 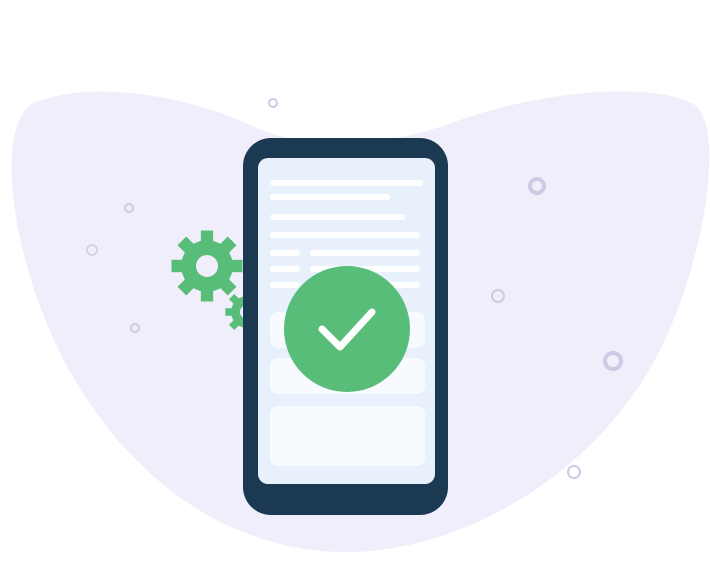 What do you see at coordinates (347, 436) in the screenshot?
I see `screen-card` at bounding box center [347, 436].